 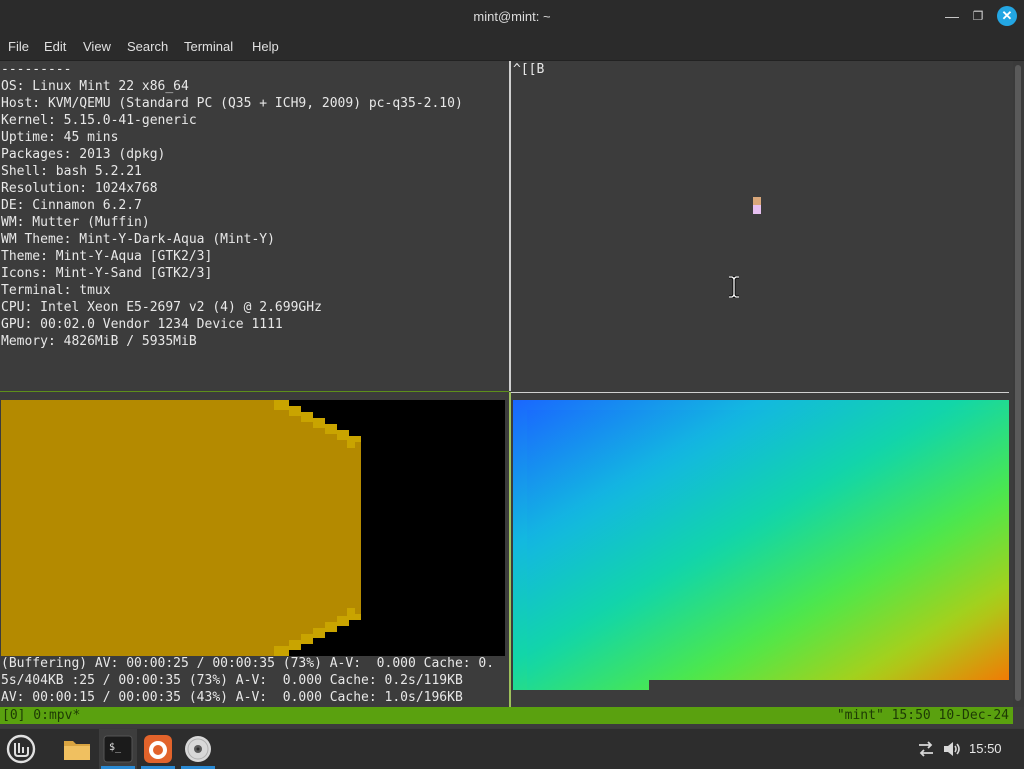 What do you see at coordinates (55, 46) in the screenshot?
I see `menu-edit: Edit` at bounding box center [55, 46].